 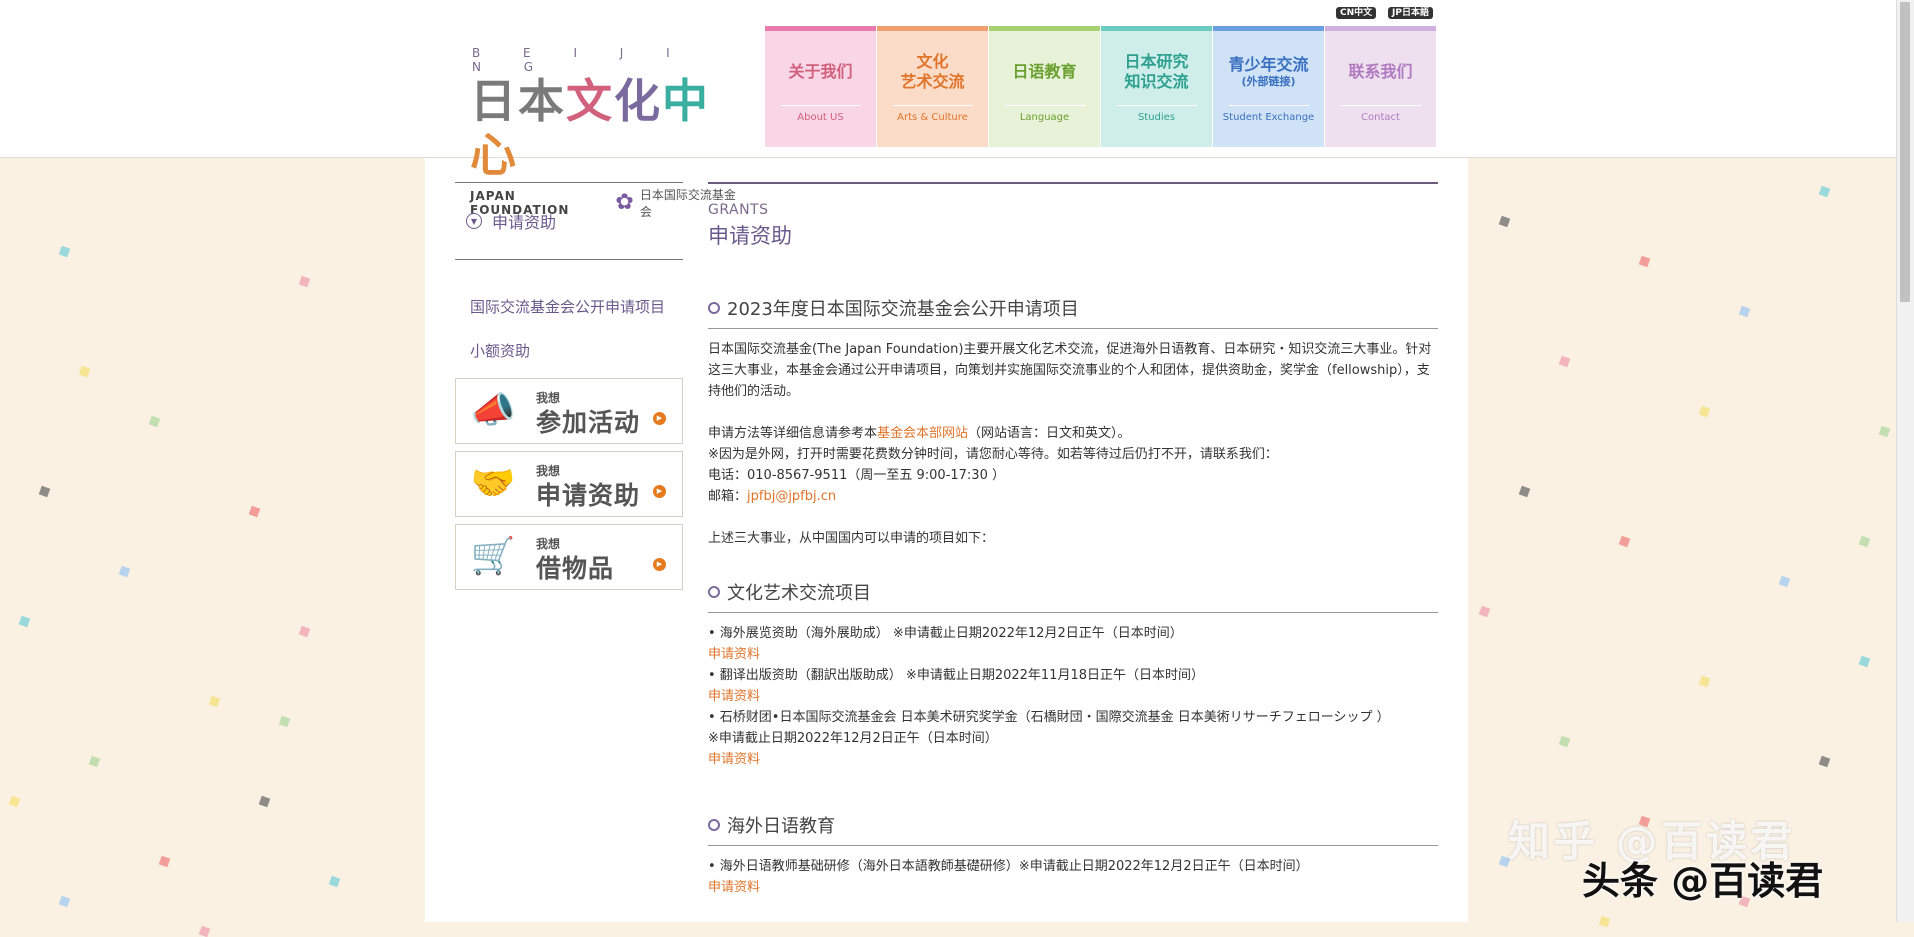 I want to click on page-title-en: GRANTS, so click(x=738, y=210).